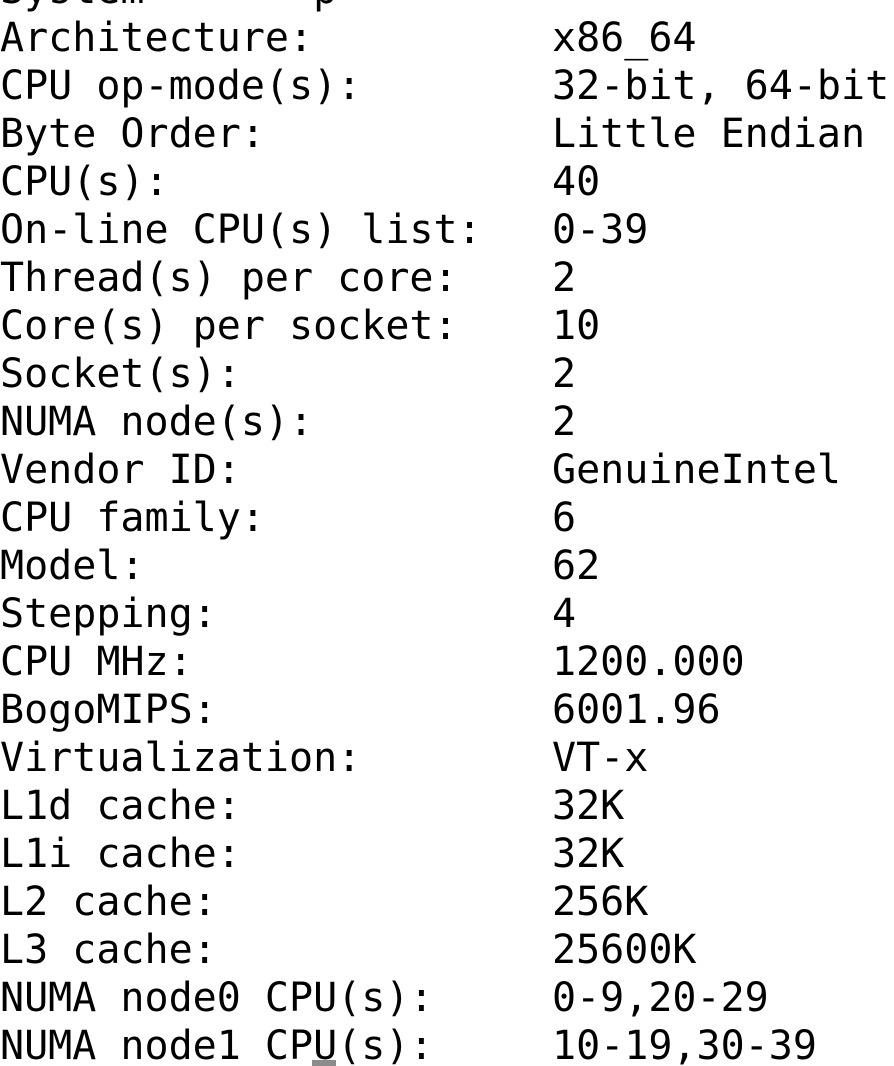  Describe the element at coordinates (348, 950) in the screenshot. I see `lscpu-row-l3-cache: L3 cache: 25600K` at that location.